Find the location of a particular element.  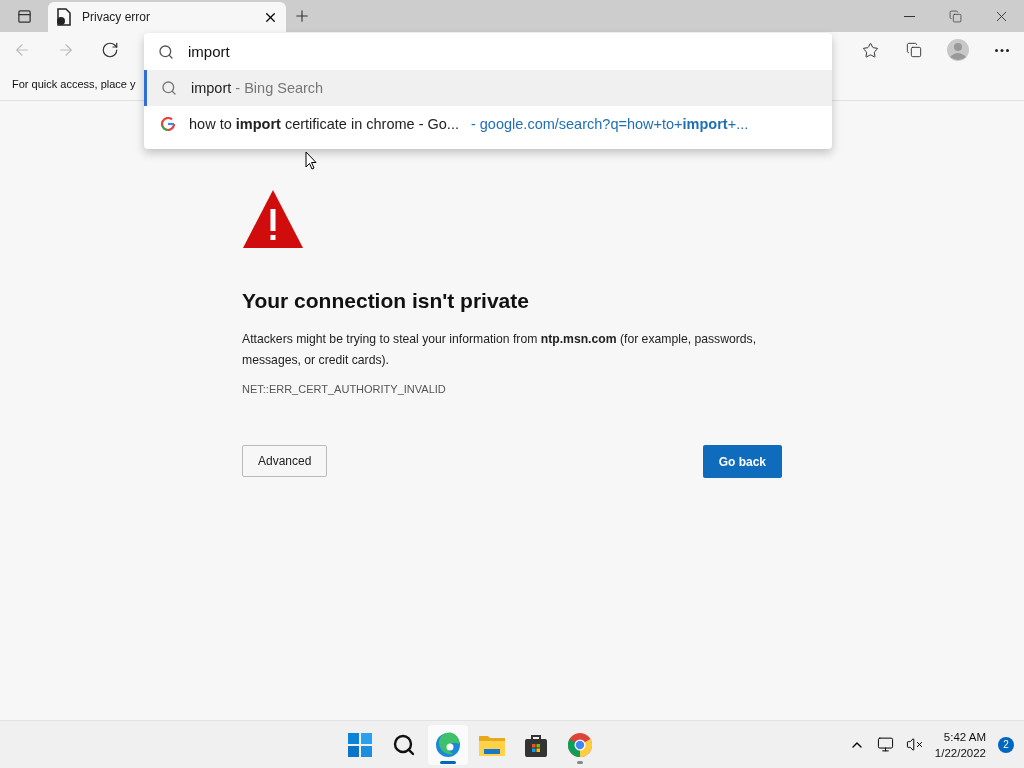

notification-badge: 2 is located at coordinates (1006, 744).